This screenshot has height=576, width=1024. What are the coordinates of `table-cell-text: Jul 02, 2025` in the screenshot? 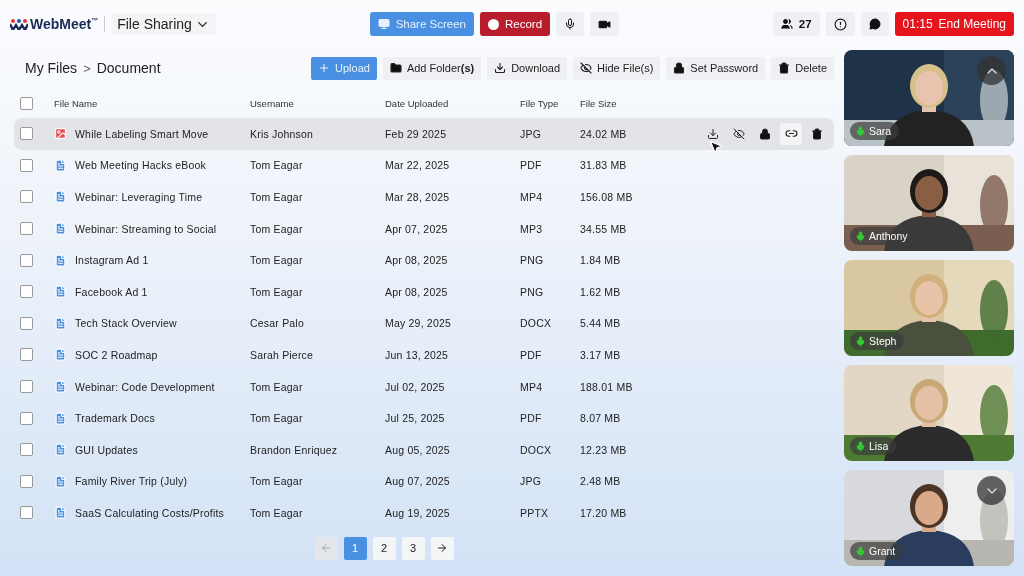 It's located at (415, 386).